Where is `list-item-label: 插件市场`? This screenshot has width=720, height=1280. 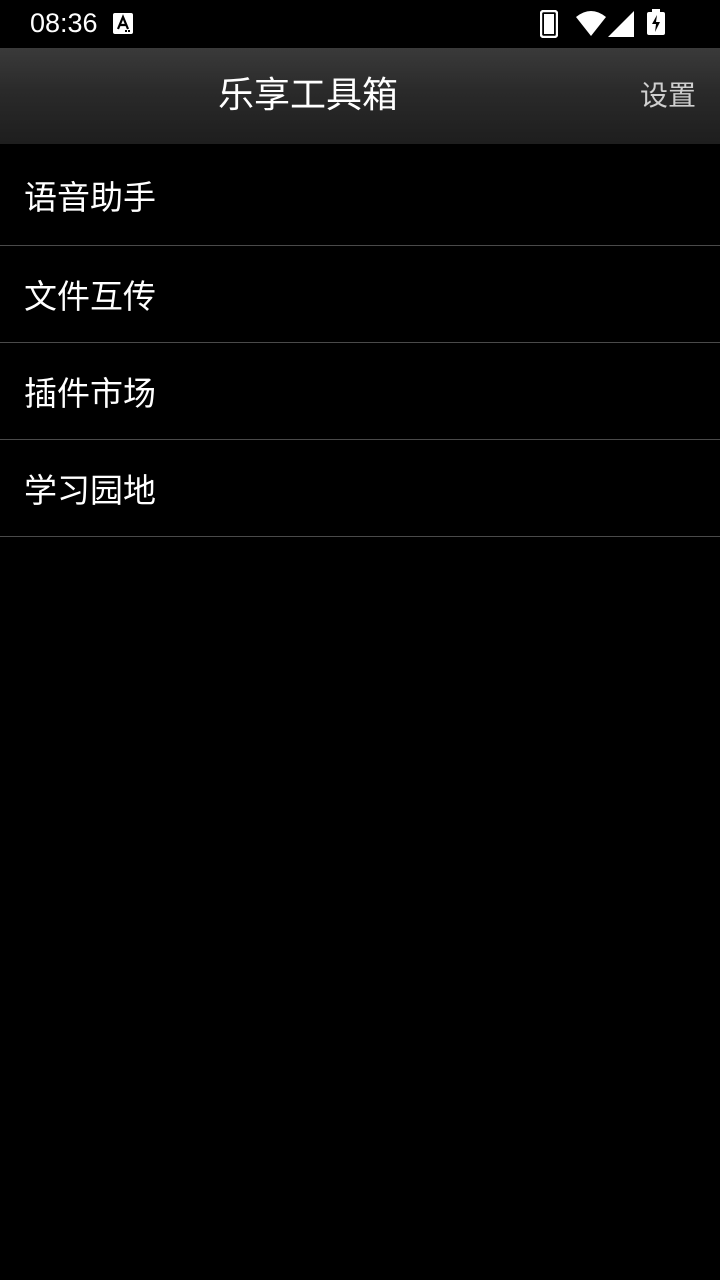 list-item-label: 插件市场 is located at coordinates (90, 393).